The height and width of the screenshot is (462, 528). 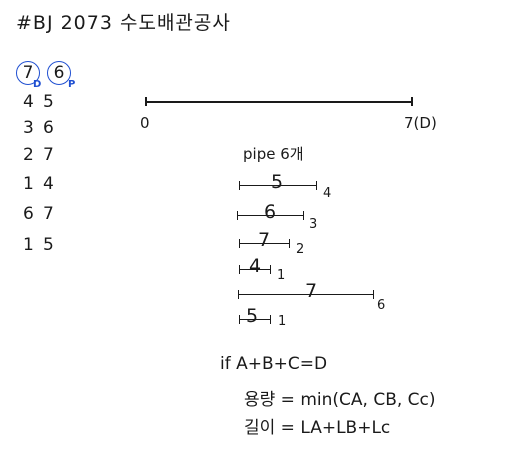 I want to click on pipe-row: 45, so click(x=43, y=102).